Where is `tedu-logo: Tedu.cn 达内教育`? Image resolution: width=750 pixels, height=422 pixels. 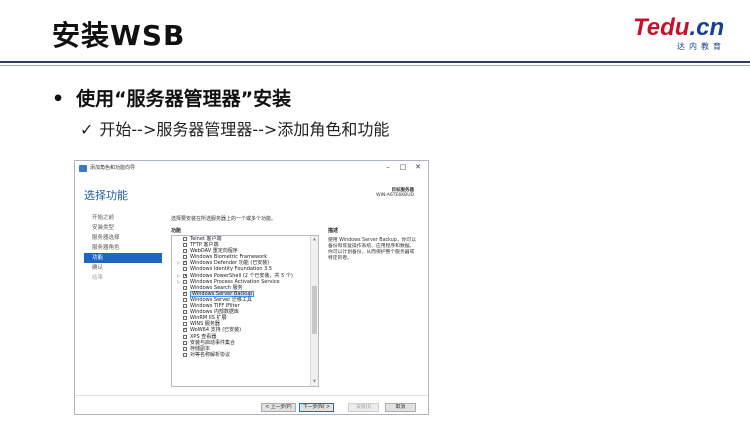 tedu-logo: Tedu.cn 达内教育 is located at coordinates (683, 34).